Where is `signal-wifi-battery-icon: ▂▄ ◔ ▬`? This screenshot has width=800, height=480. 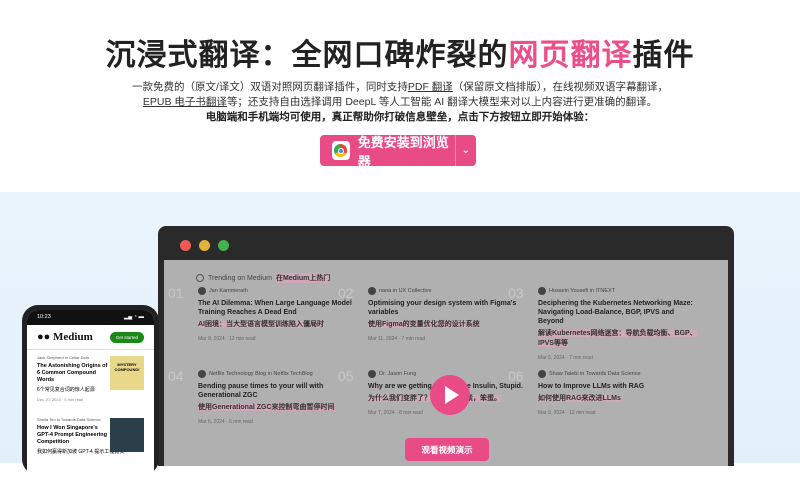
signal-wifi-battery-icon: ▂▄ ◔ ▬ is located at coordinates (133, 317).